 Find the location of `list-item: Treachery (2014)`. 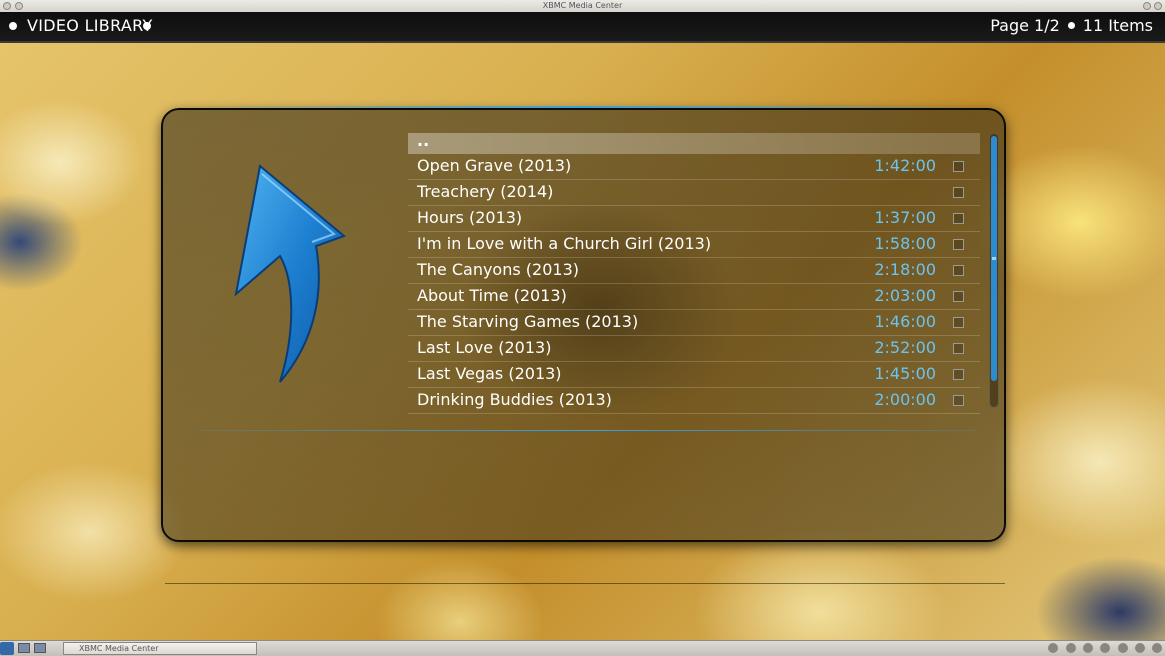

list-item: Treachery (2014) is located at coordinates (694, 193).